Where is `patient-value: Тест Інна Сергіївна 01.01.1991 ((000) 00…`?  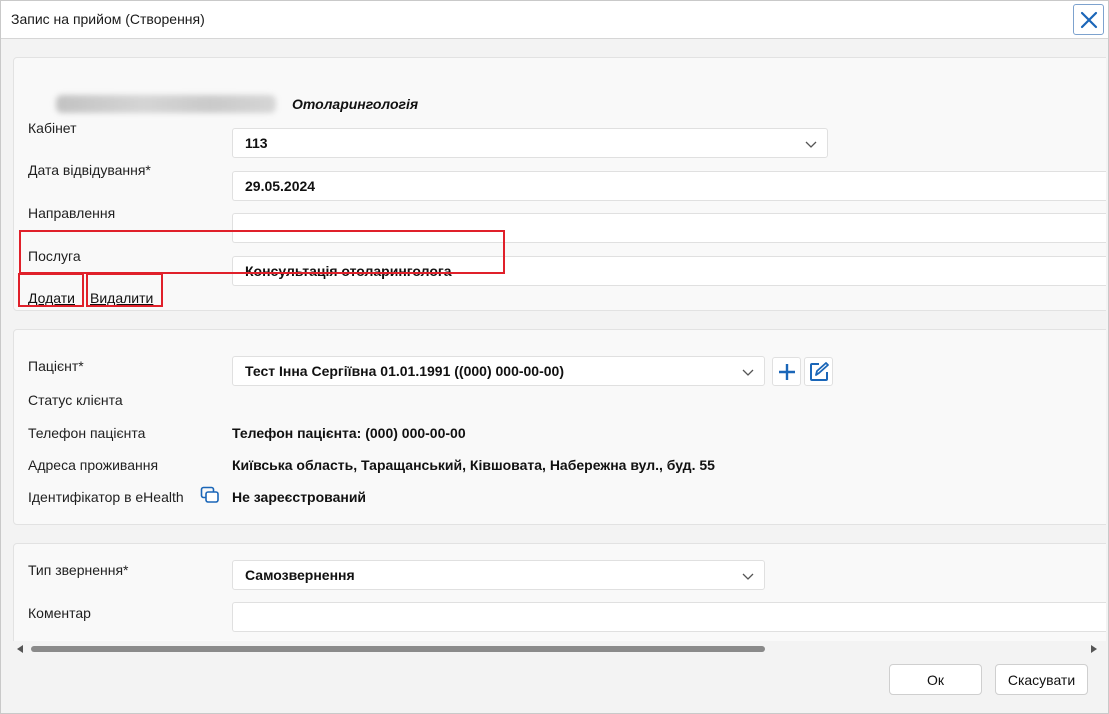
patient-value: Тест Інна Сергіївна 01.01.1991 ((000) 00… is located at coordinates (404, 371).